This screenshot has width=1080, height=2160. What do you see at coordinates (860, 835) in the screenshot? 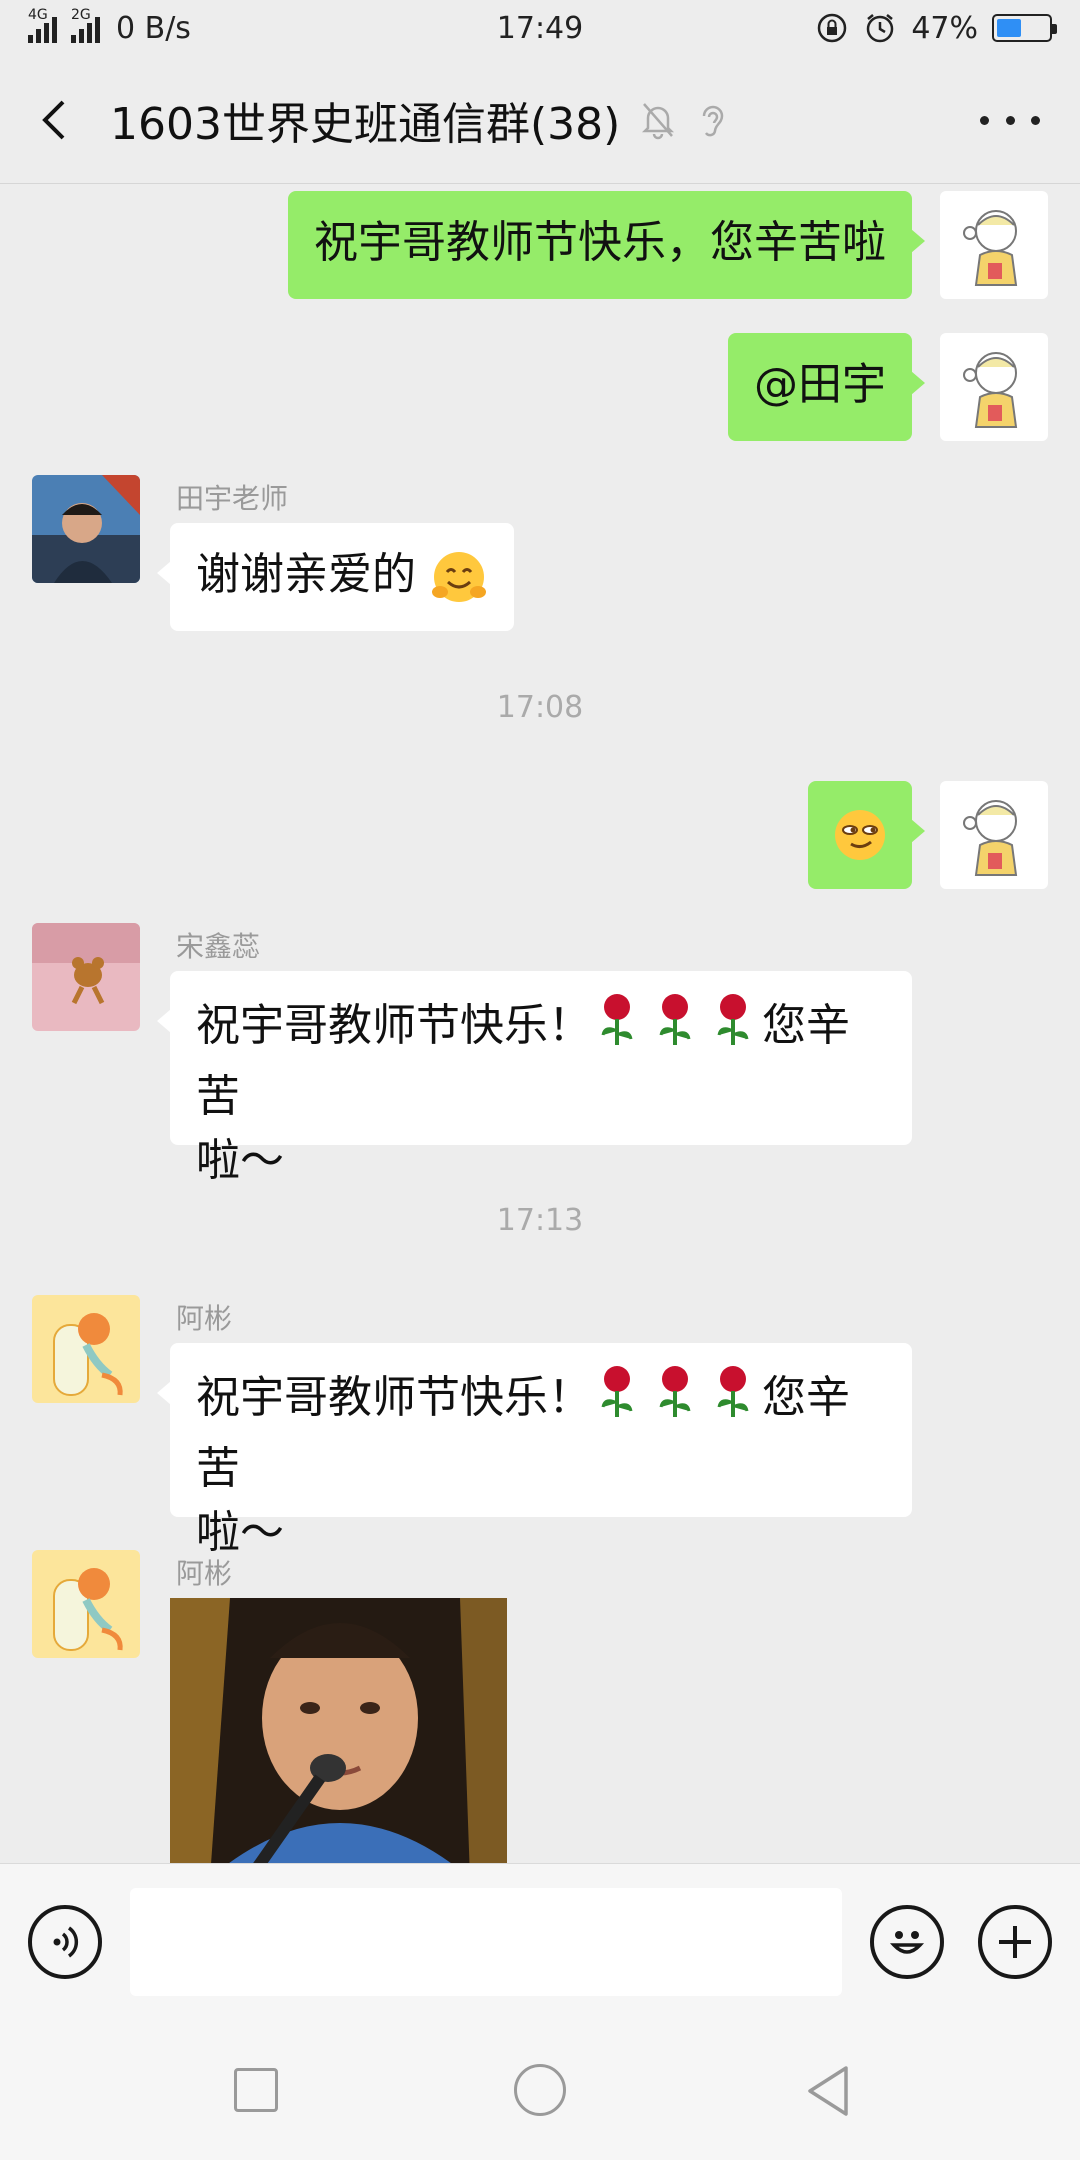
I see `smirk-emoji-icon` at bounding box center [860, 835].